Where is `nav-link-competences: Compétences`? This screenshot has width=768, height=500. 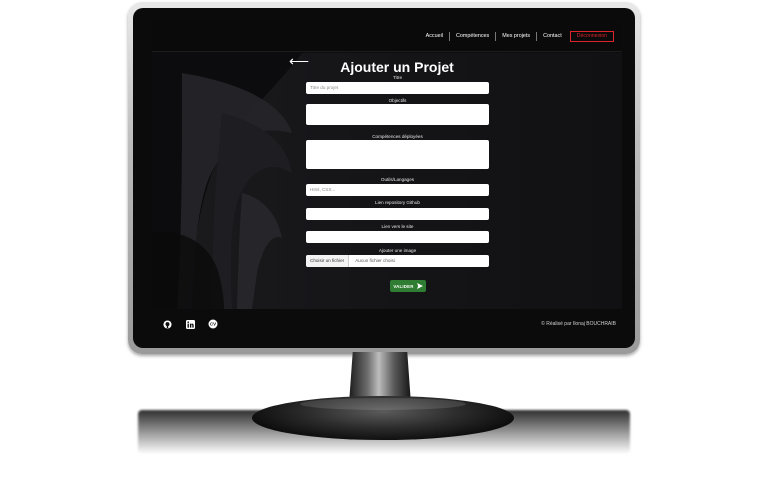 nav-link-competences: Compétences is located at coordinates (473, 36).